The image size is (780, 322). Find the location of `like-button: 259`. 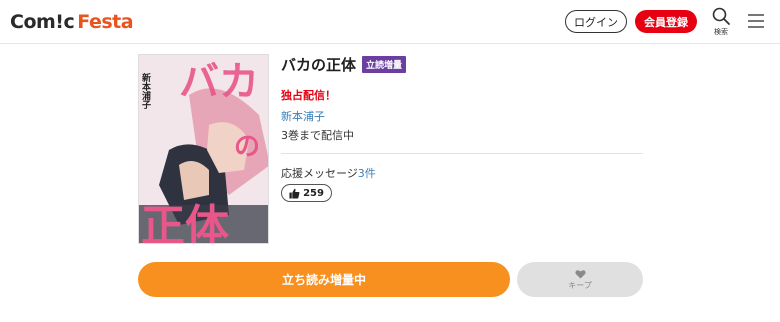

like-button: 259 is located at coordinates (306, 193).